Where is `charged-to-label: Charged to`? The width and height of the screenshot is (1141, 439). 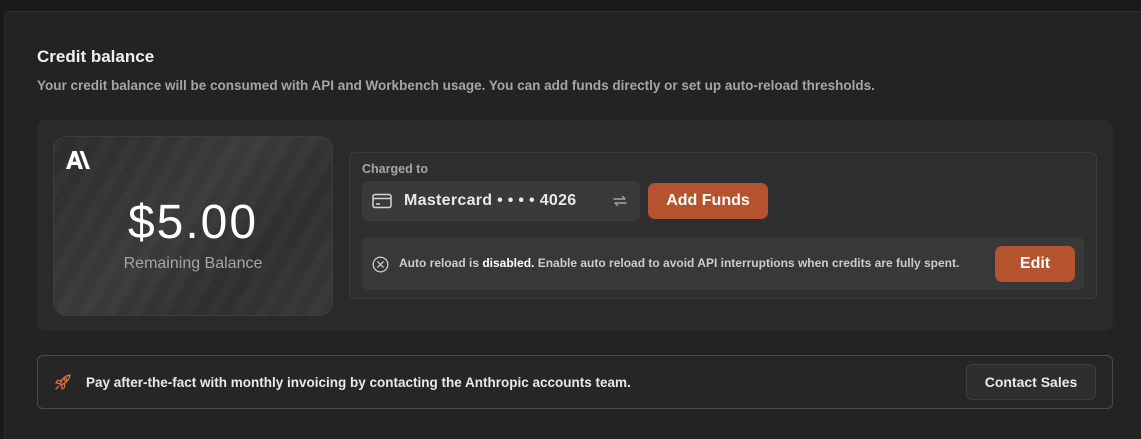 charged-to-label: Charged to is located at coordinates (395, 169).